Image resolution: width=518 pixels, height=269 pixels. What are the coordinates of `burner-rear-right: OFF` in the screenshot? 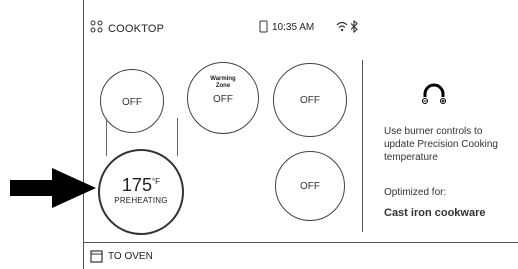 It's located at (310, 100).